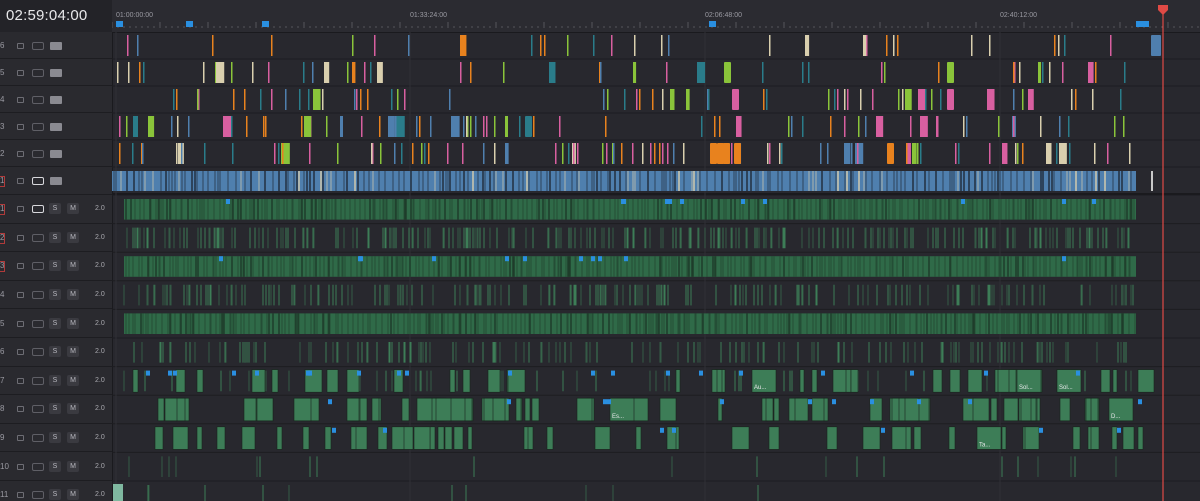  Describe the element at coordinates (56, 238) in the screenshot. I see `audio-track-header-a2: 2 S M 2.0` at that location.